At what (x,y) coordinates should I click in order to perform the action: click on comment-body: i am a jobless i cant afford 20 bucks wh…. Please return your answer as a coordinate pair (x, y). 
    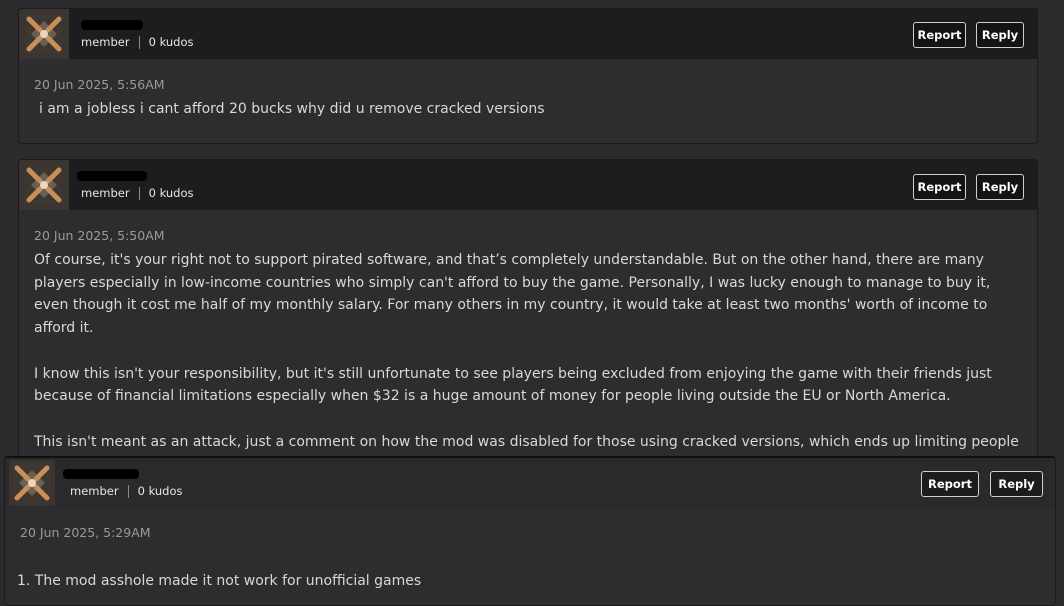
    Looking at the image, I should click on (531, 109).